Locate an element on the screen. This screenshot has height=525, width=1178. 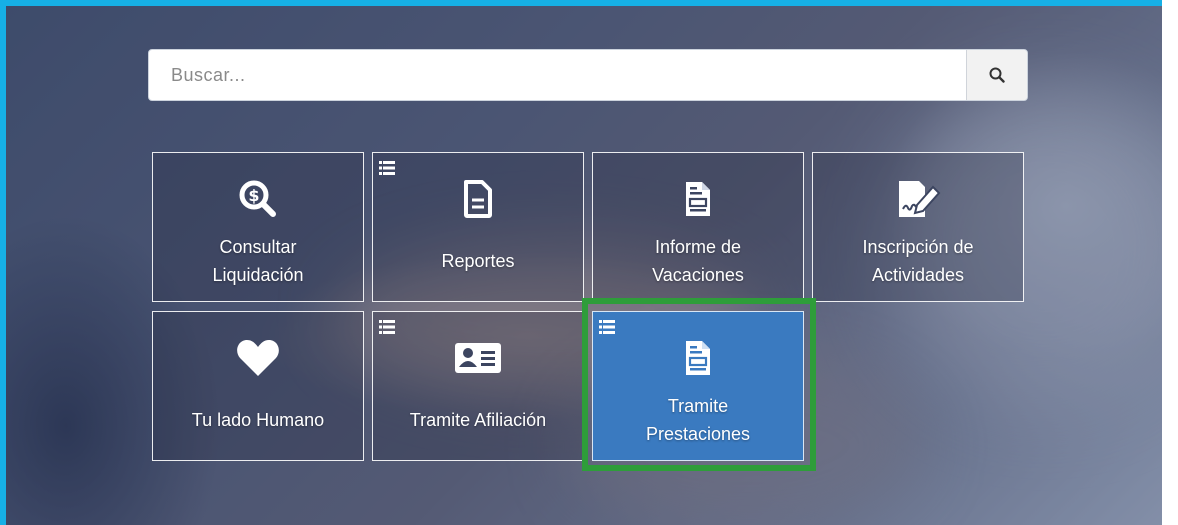
tile-label-line2: Prestaciones is located at coordinates (698, 434).